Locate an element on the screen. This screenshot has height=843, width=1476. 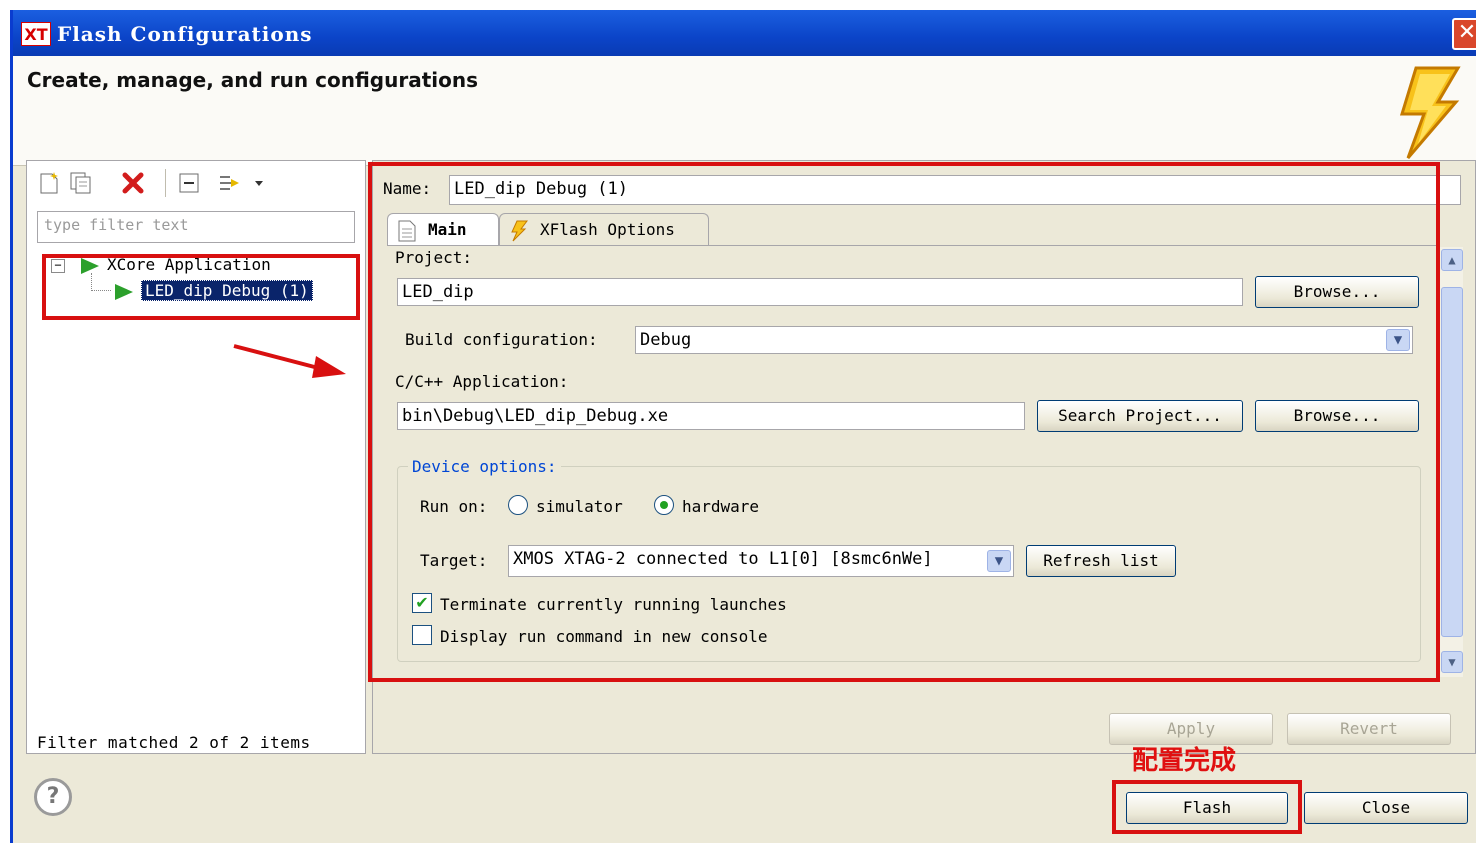
scroll-up-icon: ▲ is located at coordinates (1452, 260).